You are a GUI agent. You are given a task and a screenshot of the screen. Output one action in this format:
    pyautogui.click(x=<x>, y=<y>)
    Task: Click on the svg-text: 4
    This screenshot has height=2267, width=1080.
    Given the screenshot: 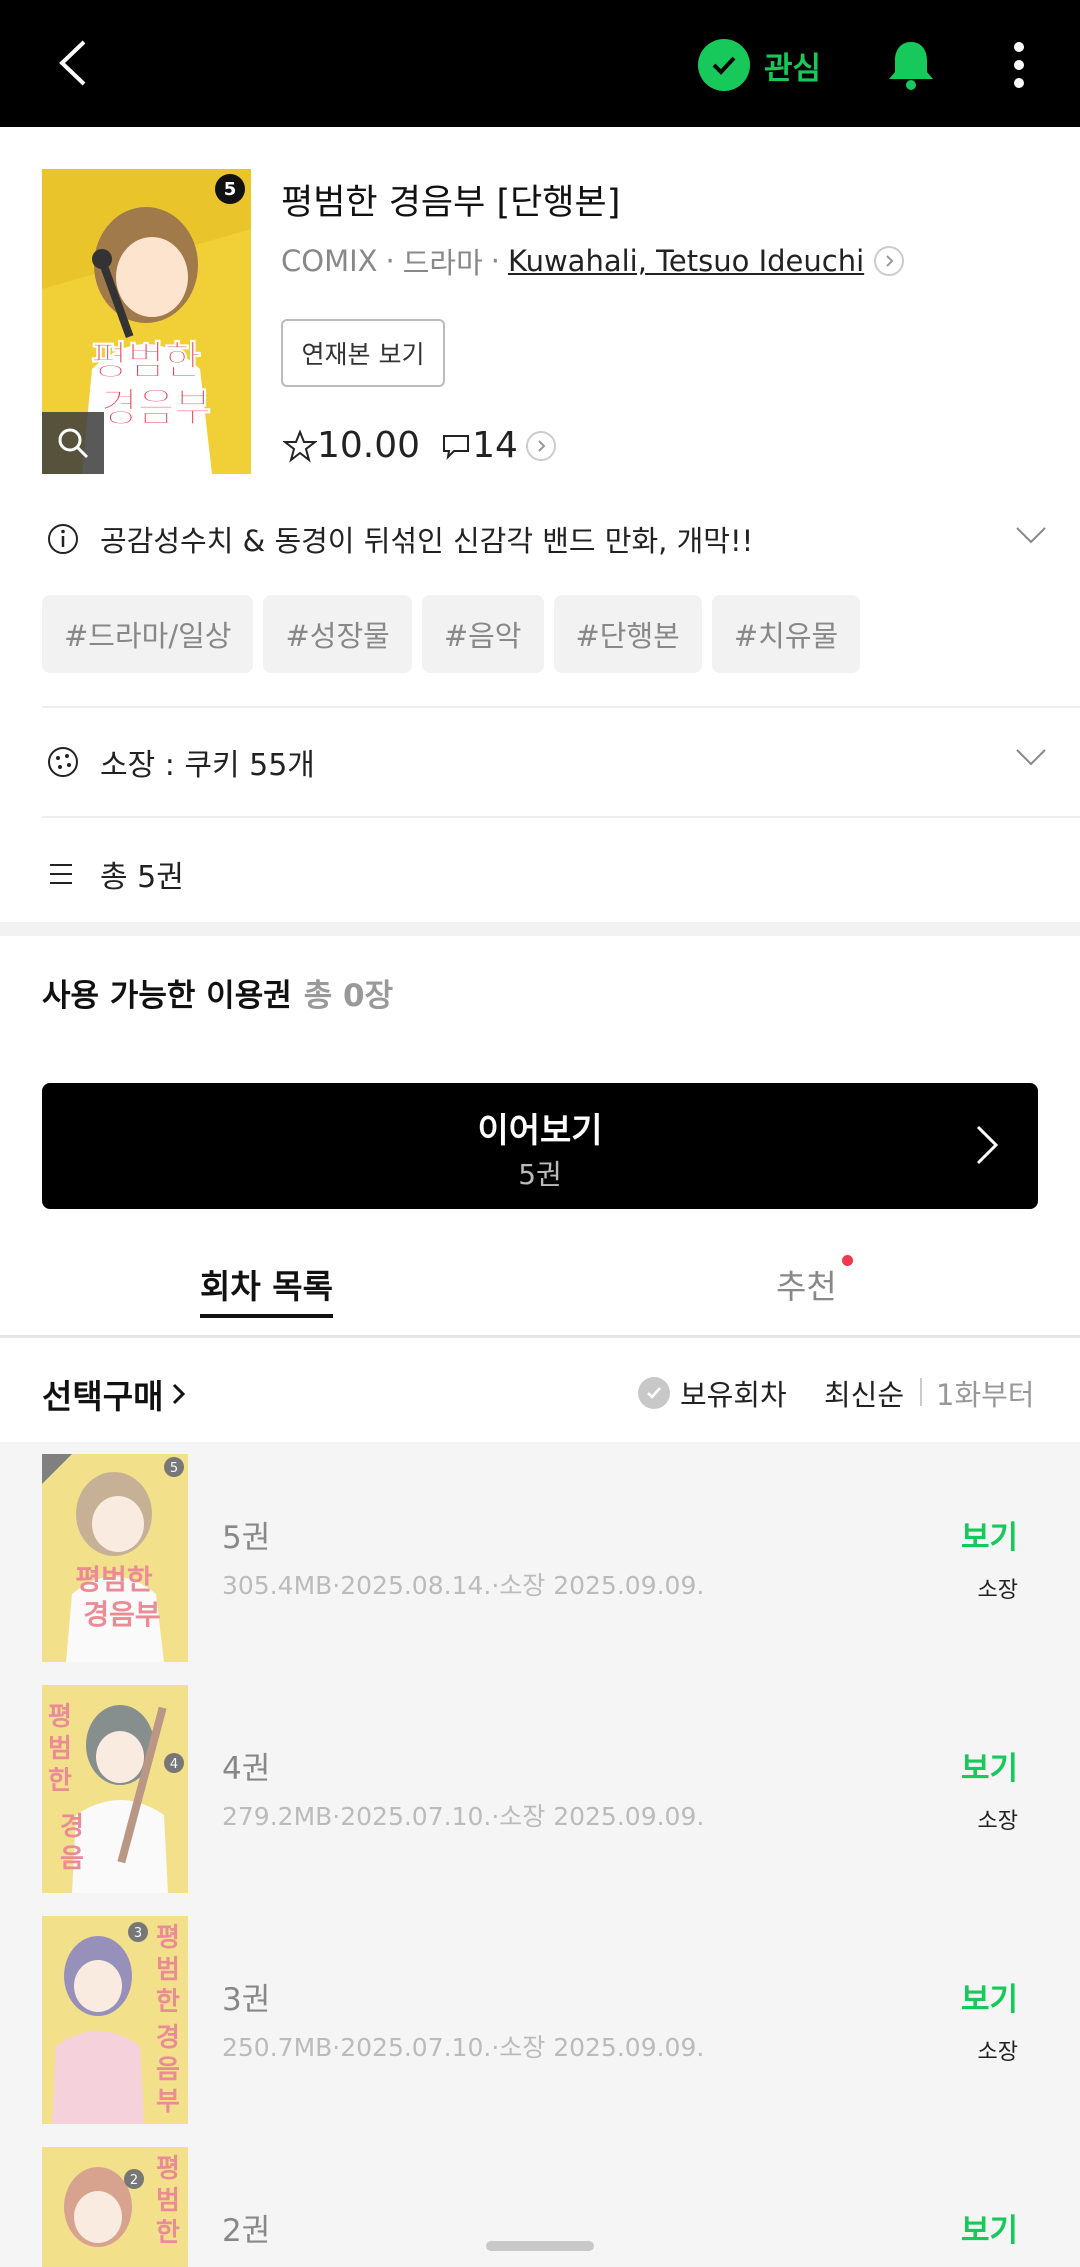 What is the action you would take?
    pyautogui.click(x=174, y=1764)
    